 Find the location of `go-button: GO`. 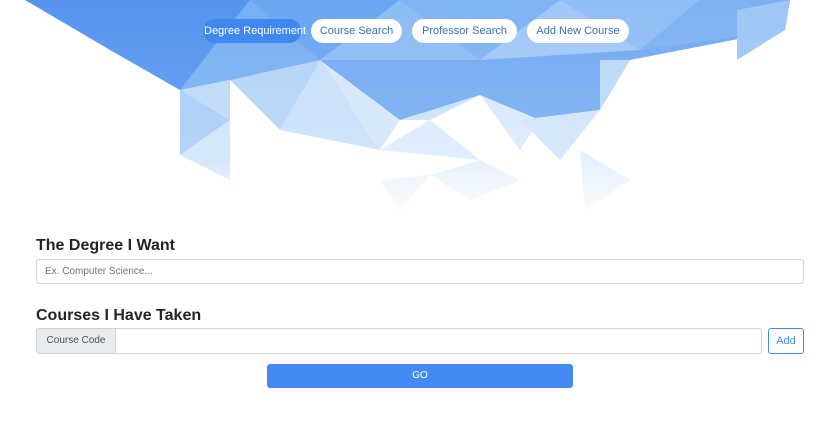

go-button: GO is located at coordinates (420, 376).